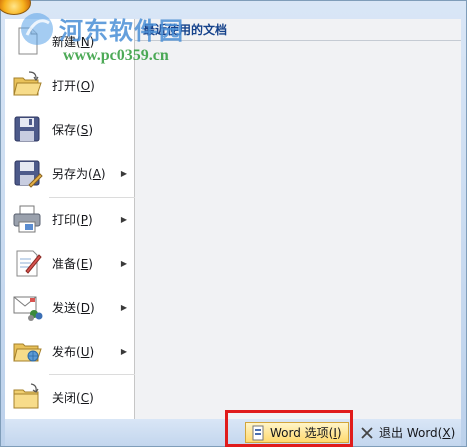 Image resolution: width=467 pixels, height=447 pixels. Describe the element at coordinates (70, 307) in the screenshot. I see `menu-item-send: 发送(D) ▶` at that location.